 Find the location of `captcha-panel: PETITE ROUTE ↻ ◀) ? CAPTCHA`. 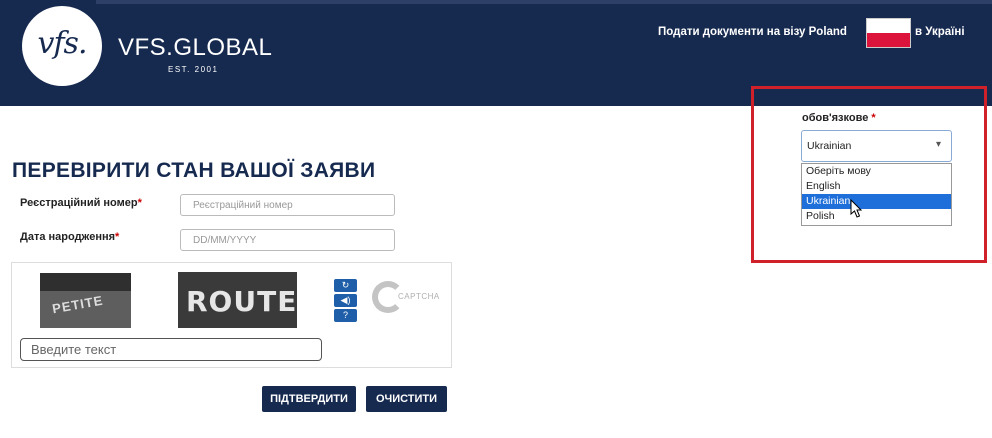

captcha-panel: PETITE ROUTE ↻ ◀) ? CAPTCHA is located at coordinates (231, 315).